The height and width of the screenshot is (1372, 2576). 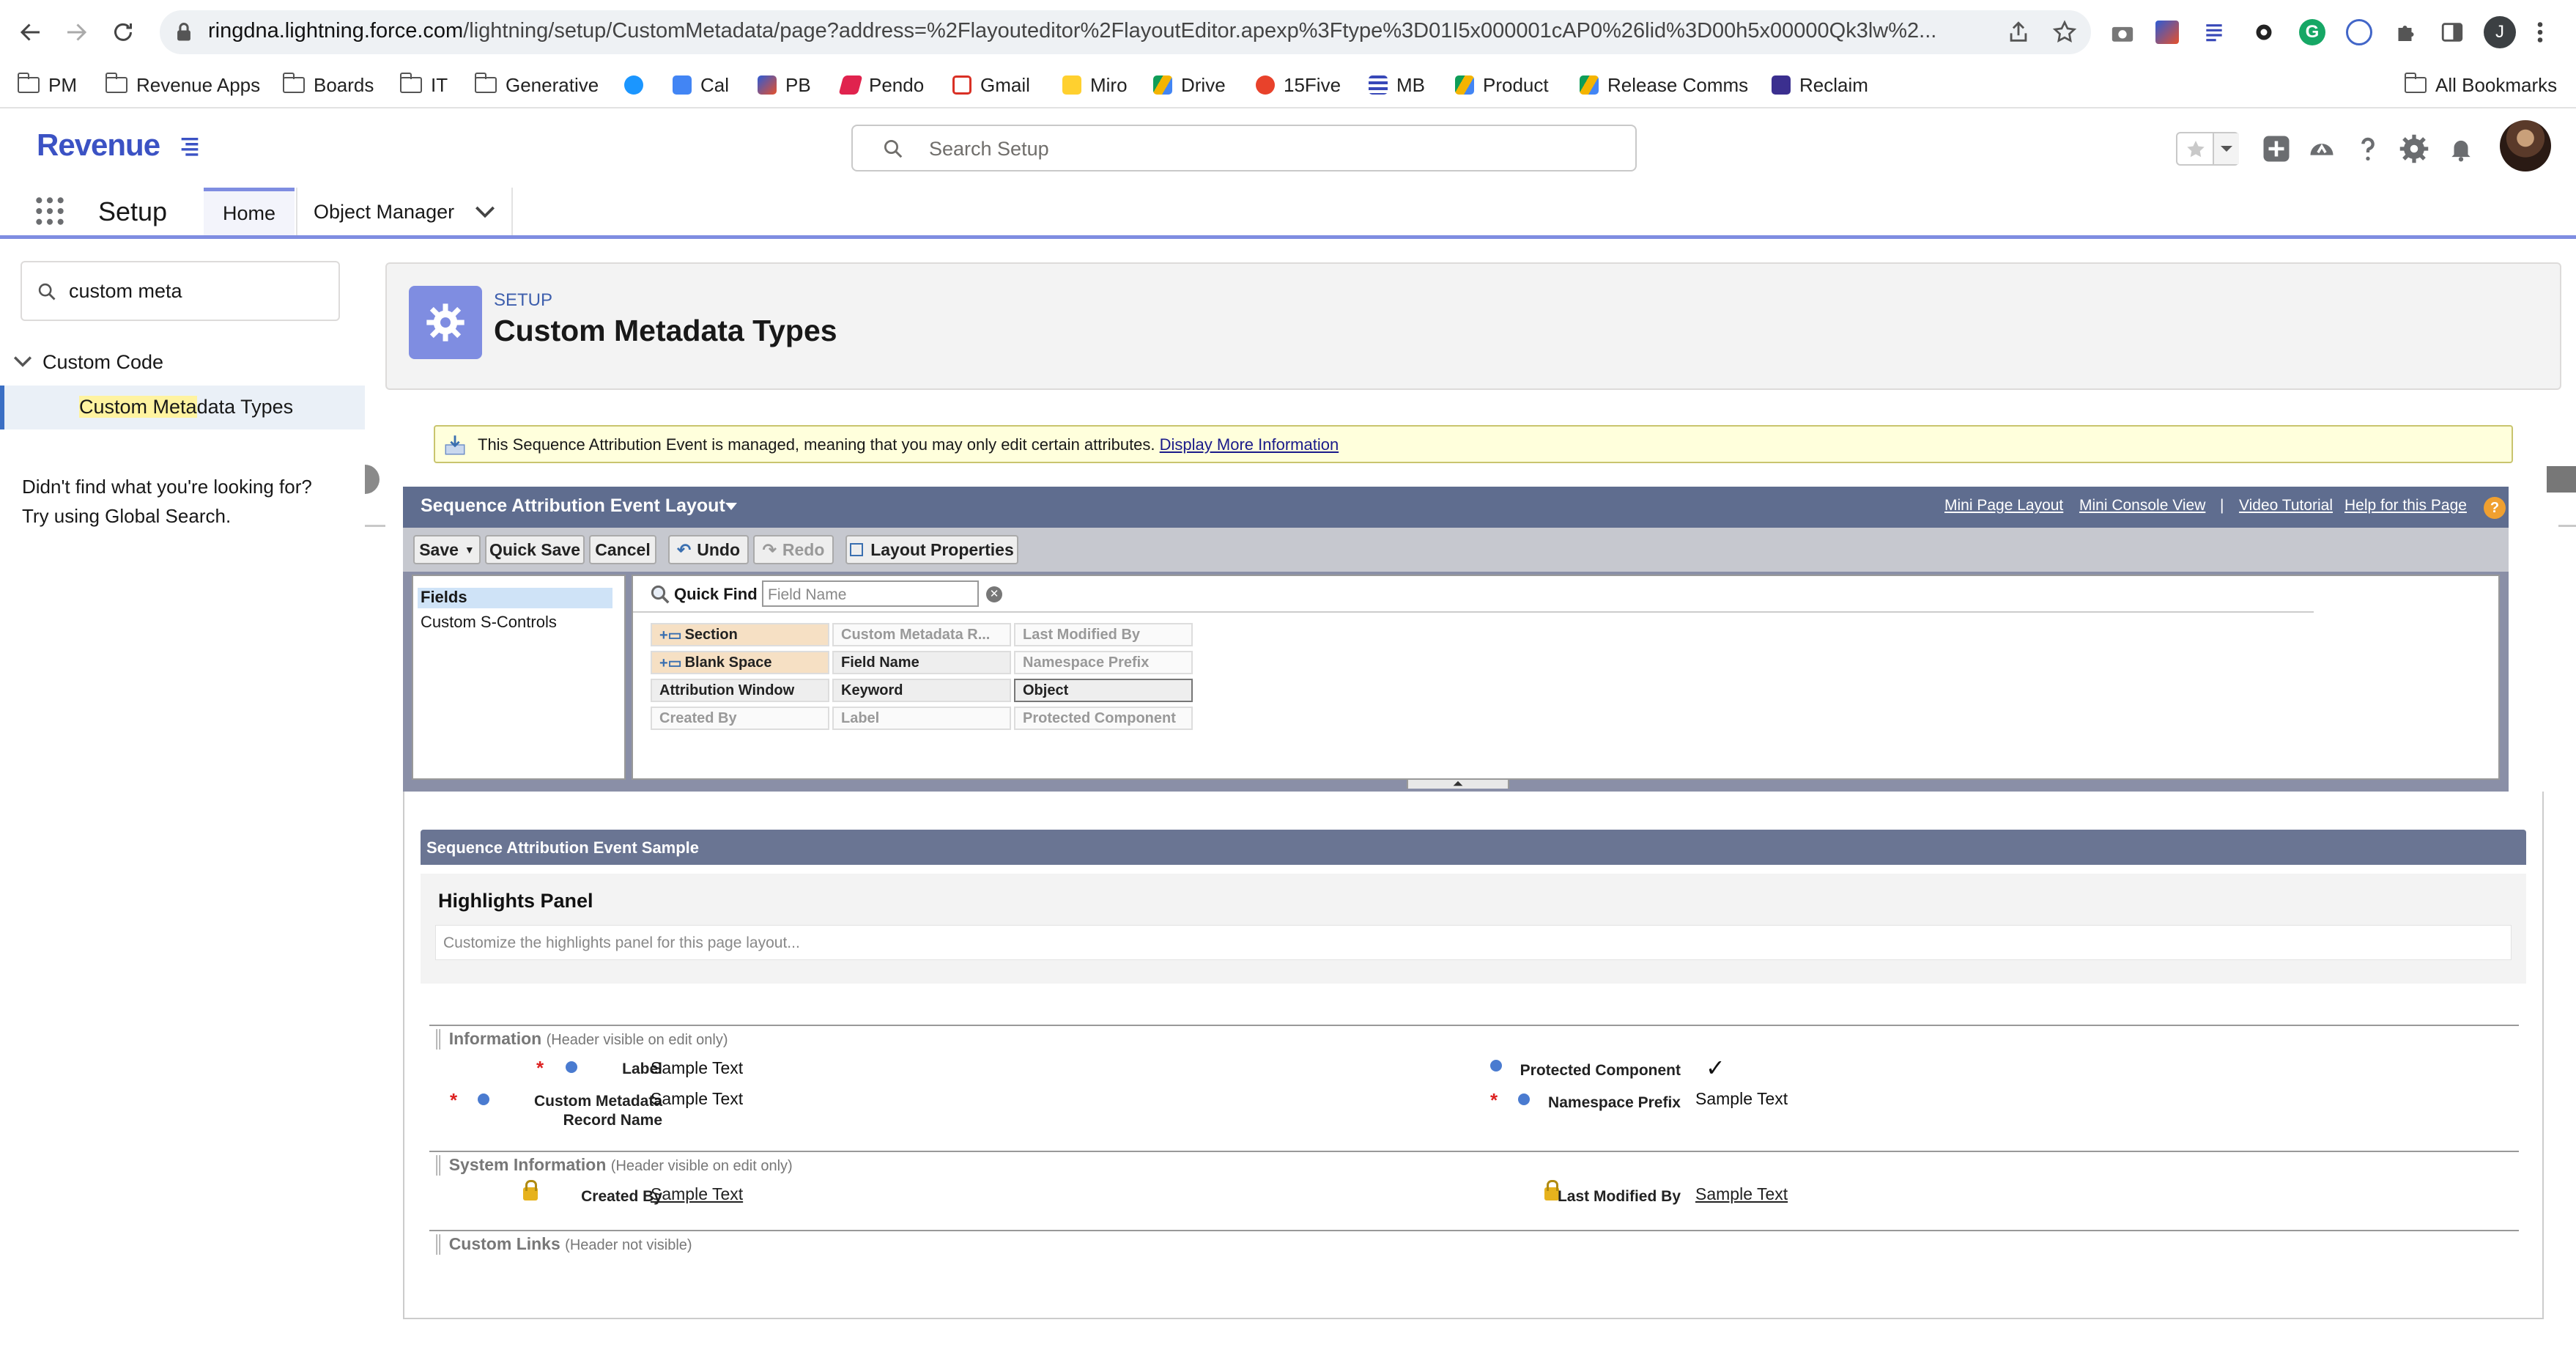 What do you see at coordinates (88, 362) in the screenshot?
I see `sidebar-section-custom-code: Custom Code` at bounding box center [88, 362].